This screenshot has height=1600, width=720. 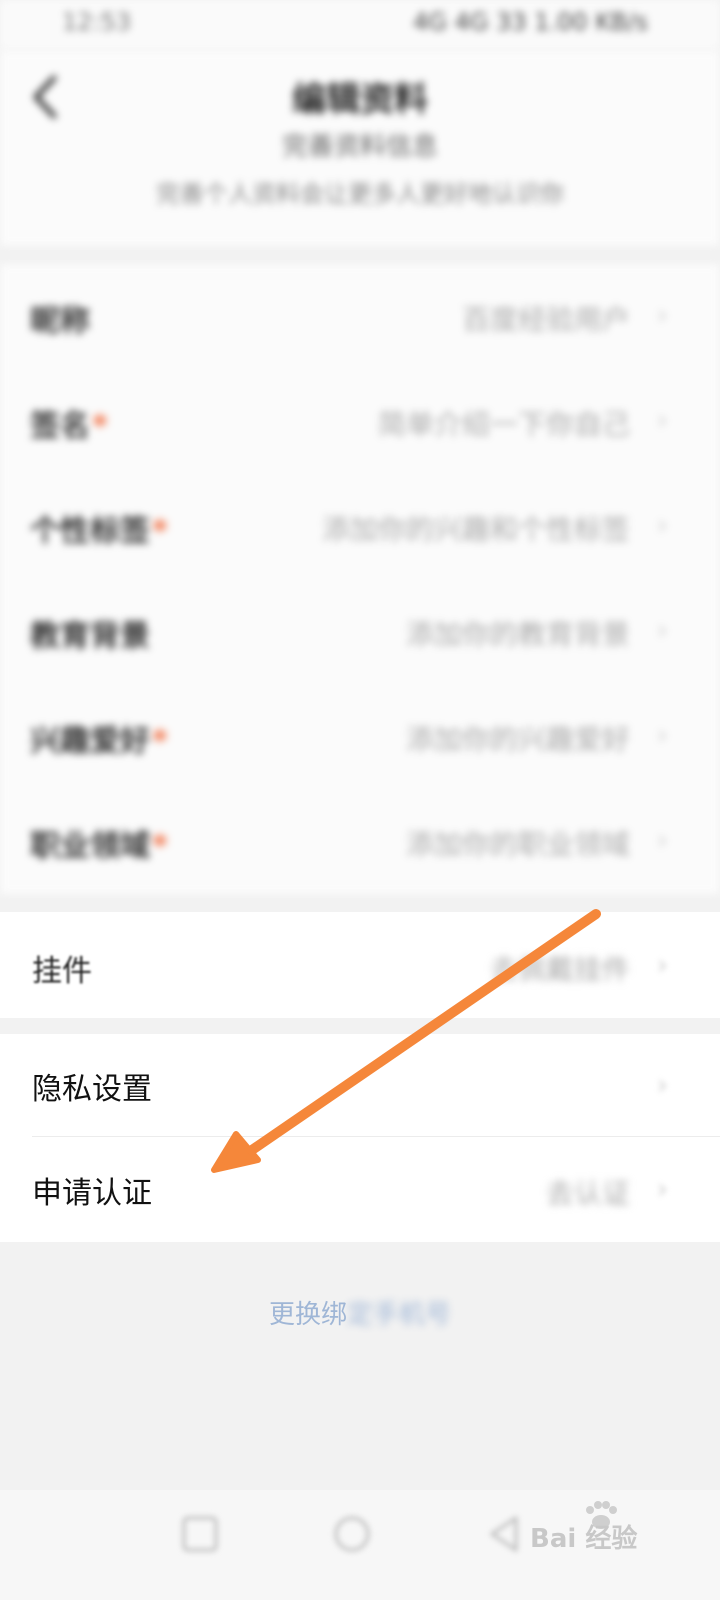 What do you see at coordinates (360, 841) in the screenshot?
I see `info-row-profession: 职业领域* 添加你的职业领域 ›` at bounding box center [360, 841].